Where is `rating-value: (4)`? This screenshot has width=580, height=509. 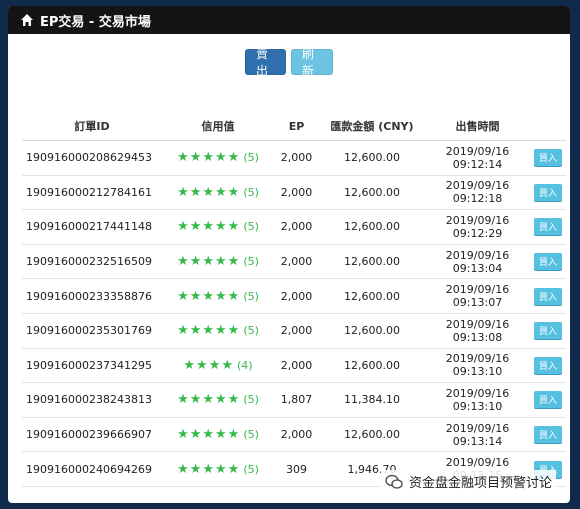
rating-value: (4) is located at coordinates (245, 365).